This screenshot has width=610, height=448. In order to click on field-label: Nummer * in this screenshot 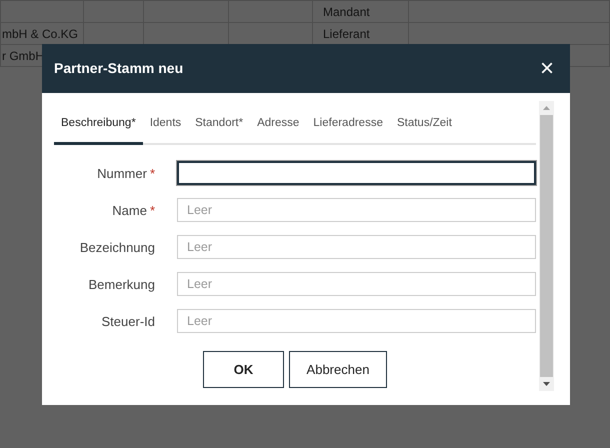, I will do `click(125, 173)`.